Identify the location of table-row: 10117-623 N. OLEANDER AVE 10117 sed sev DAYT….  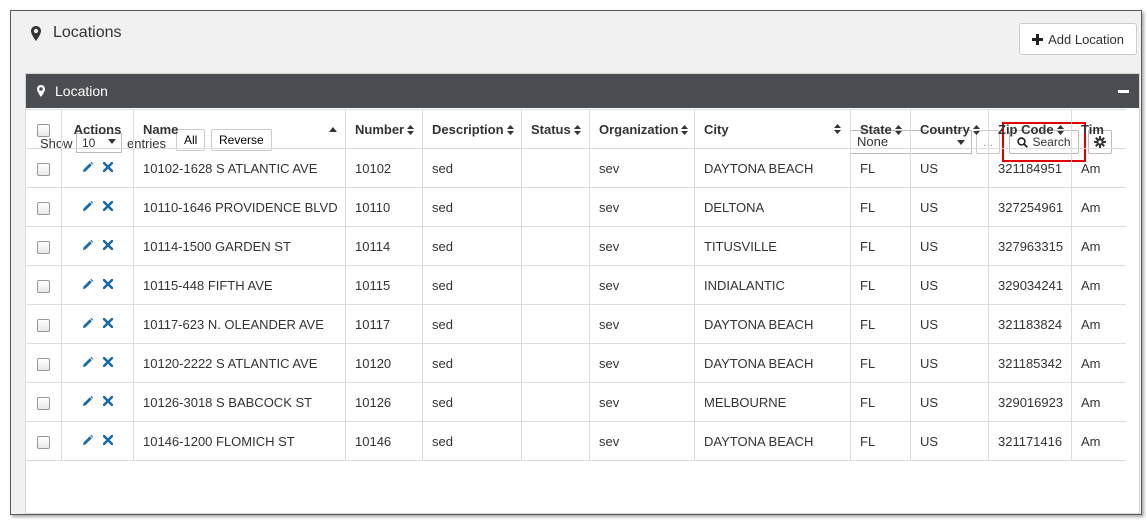
(575, 324).